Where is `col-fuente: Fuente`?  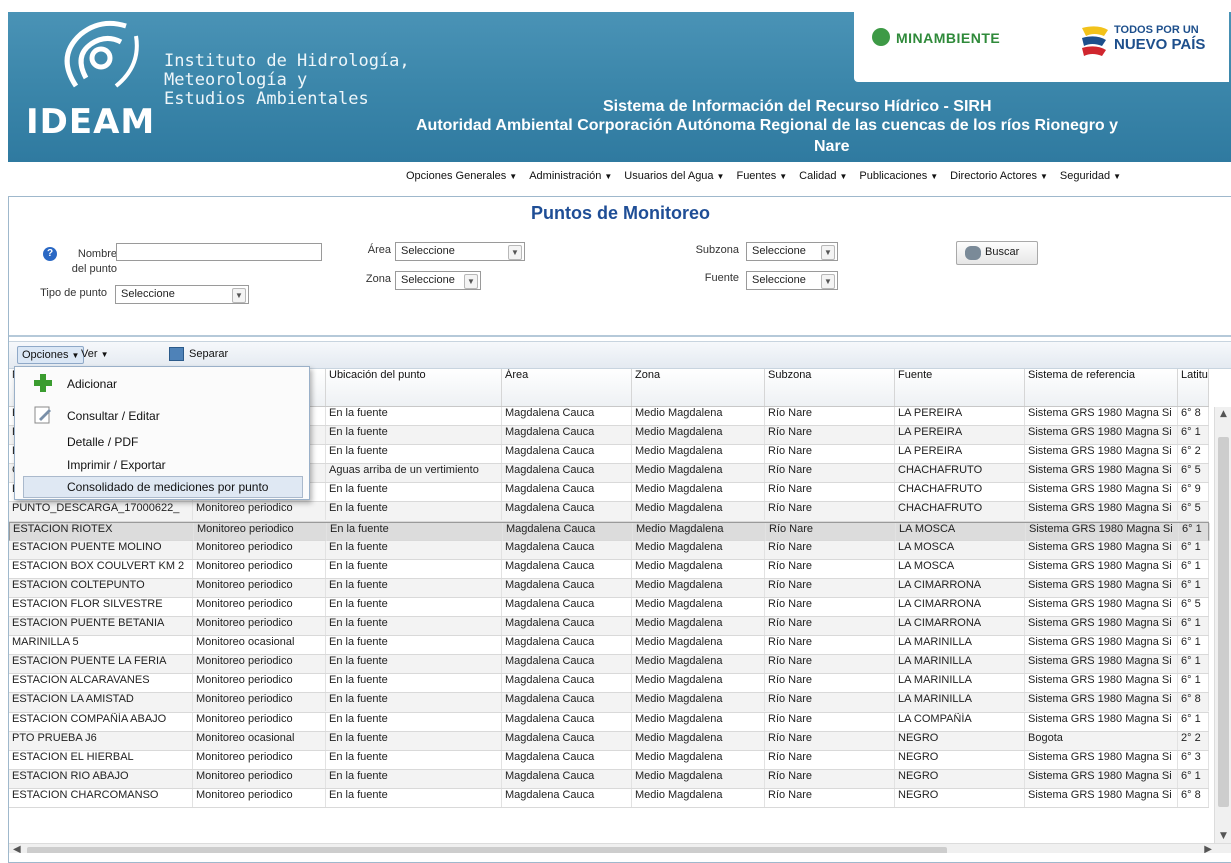
col-fuente: Fuente is located at coordinates (960, 387).